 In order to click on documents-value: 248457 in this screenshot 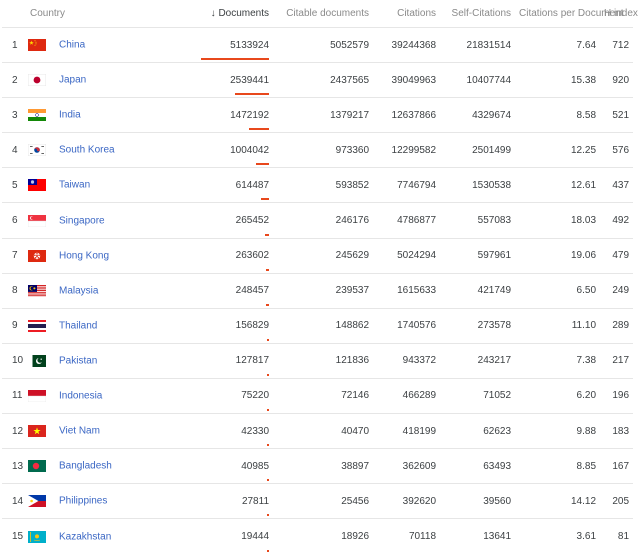, I will do `click(252, 291)`.